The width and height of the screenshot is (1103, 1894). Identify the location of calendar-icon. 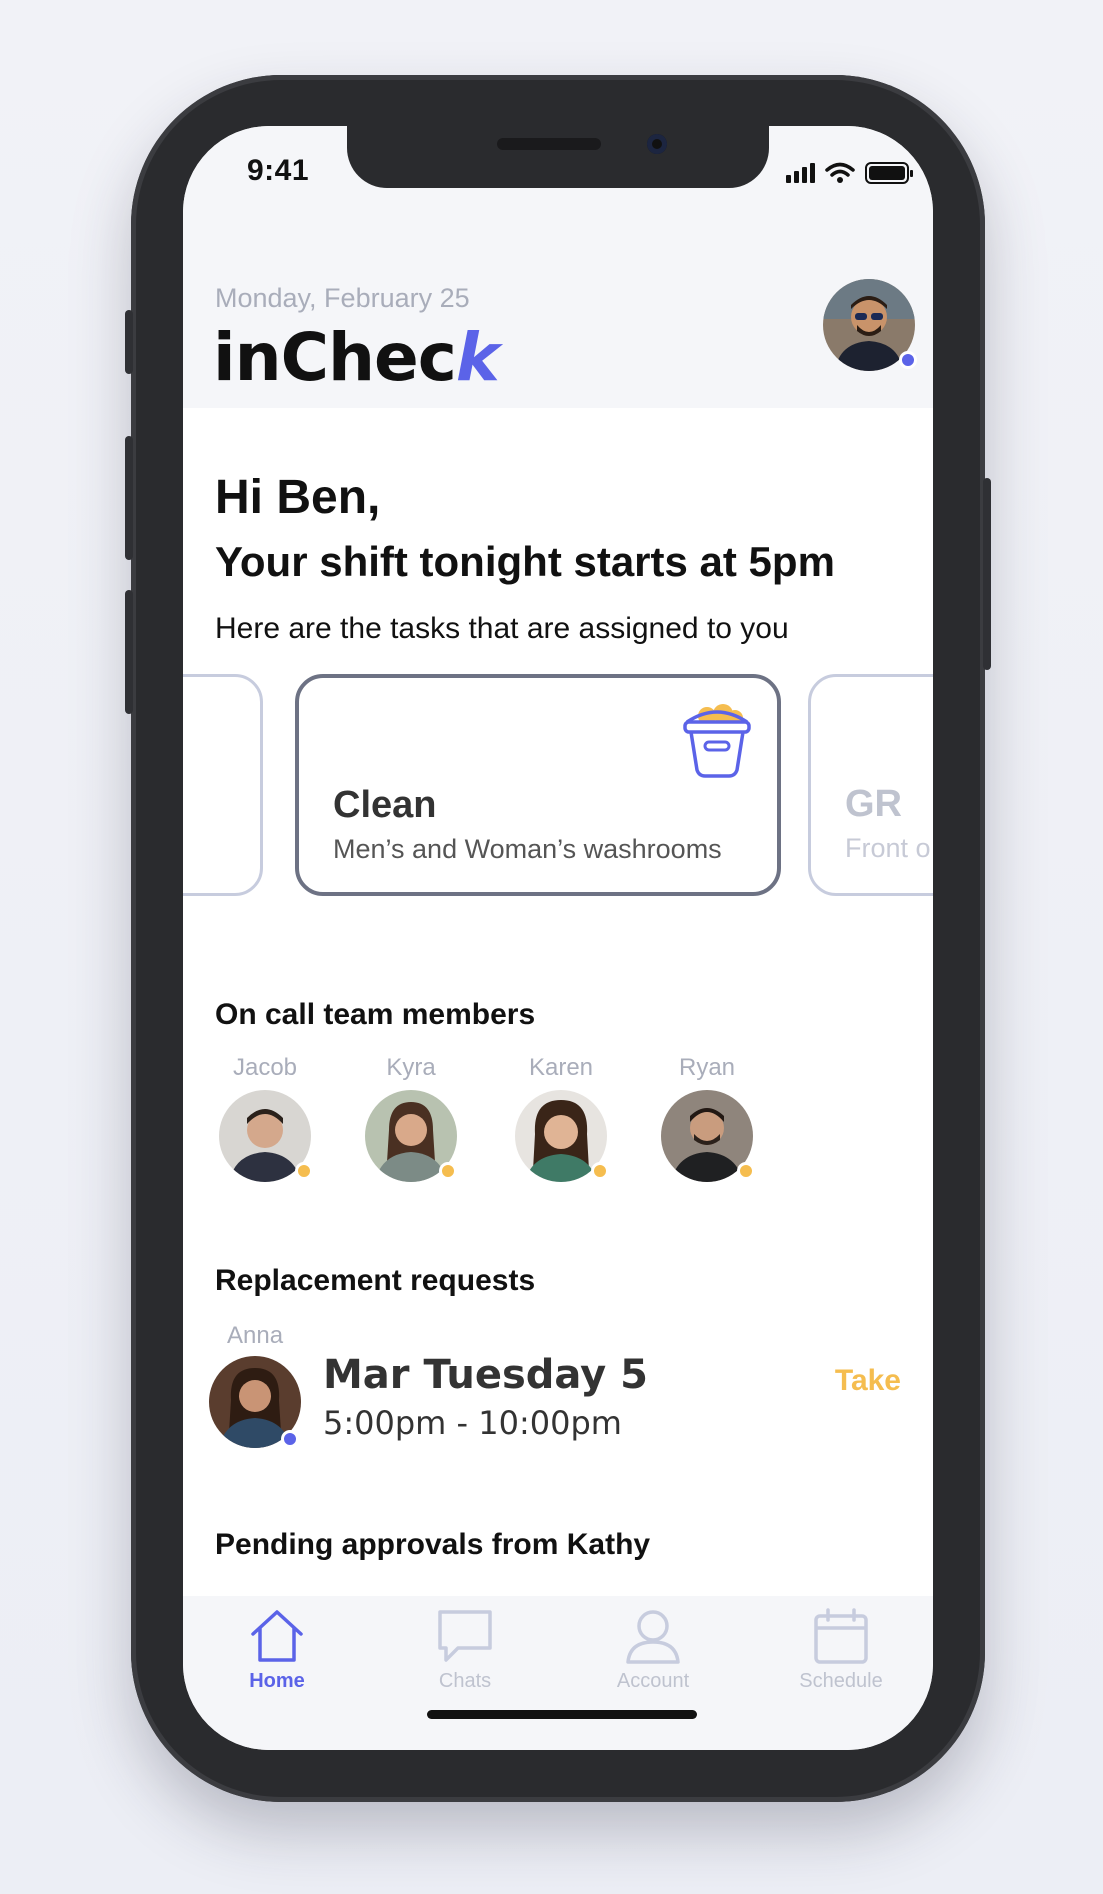
(841, 1636).